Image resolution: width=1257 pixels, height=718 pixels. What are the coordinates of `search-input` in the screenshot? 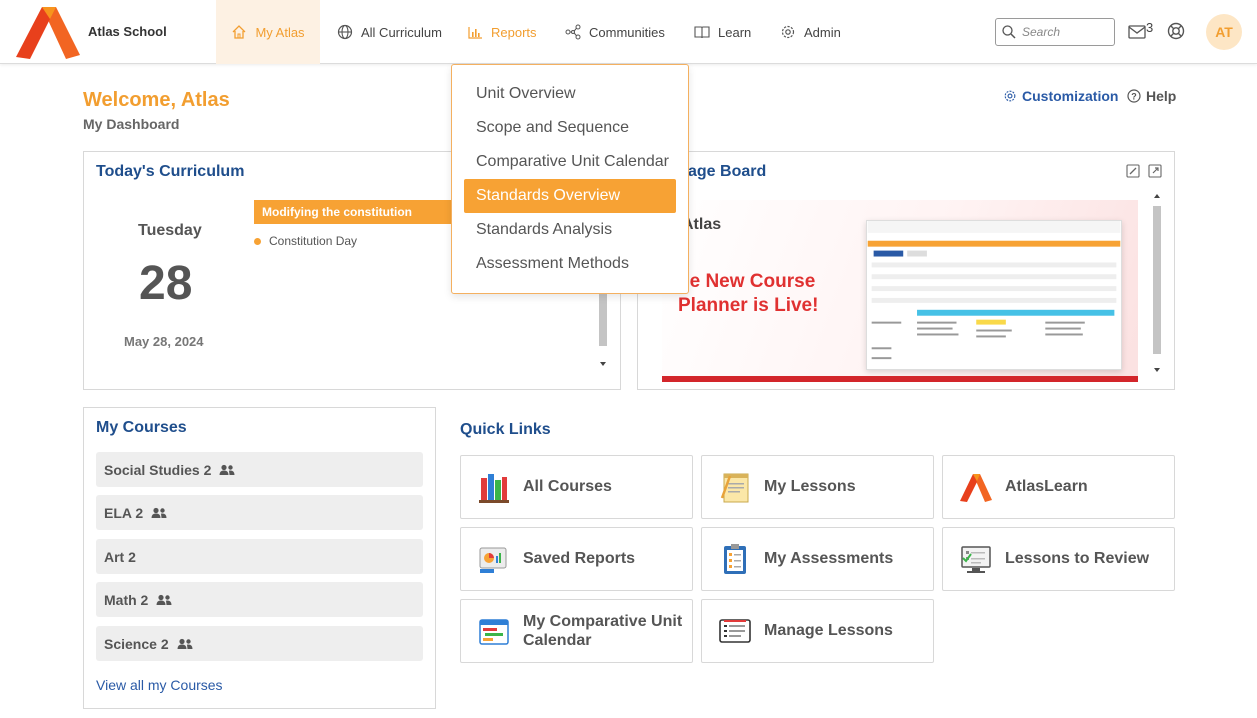 It's located at (1066, 32).